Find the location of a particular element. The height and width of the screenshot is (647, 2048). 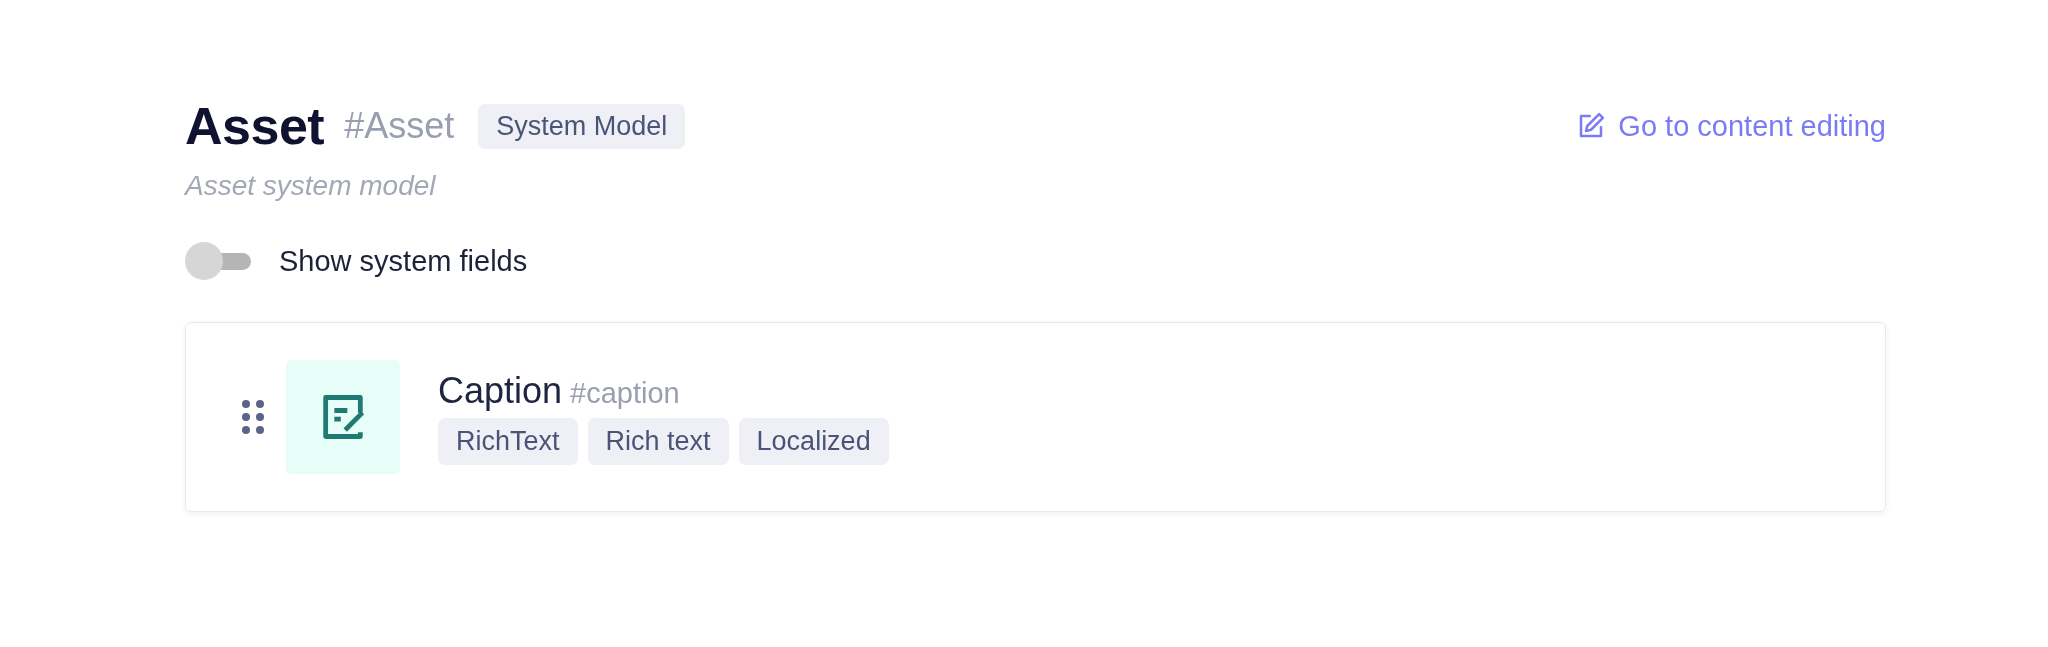

field-tag: Rich text is located at coordinates (658, 441).